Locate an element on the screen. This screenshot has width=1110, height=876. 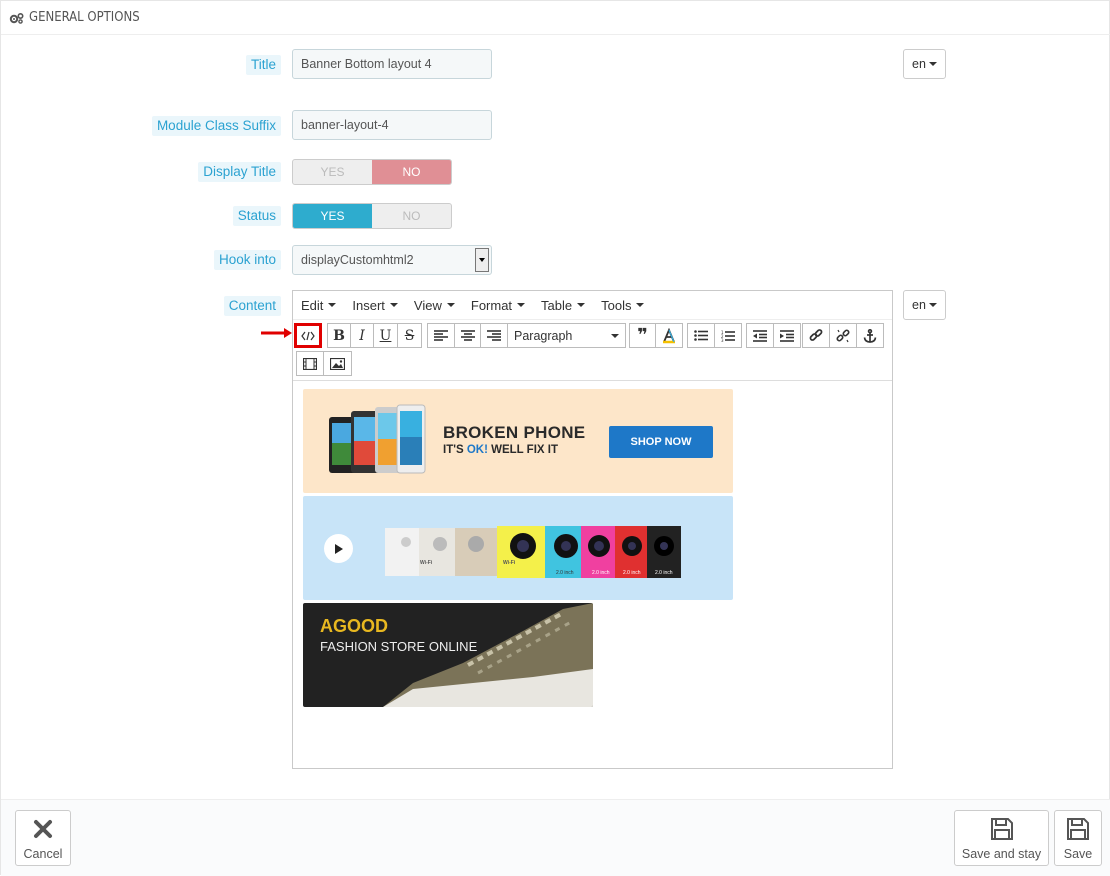
align-right-button is located at coordinates (494, 335).